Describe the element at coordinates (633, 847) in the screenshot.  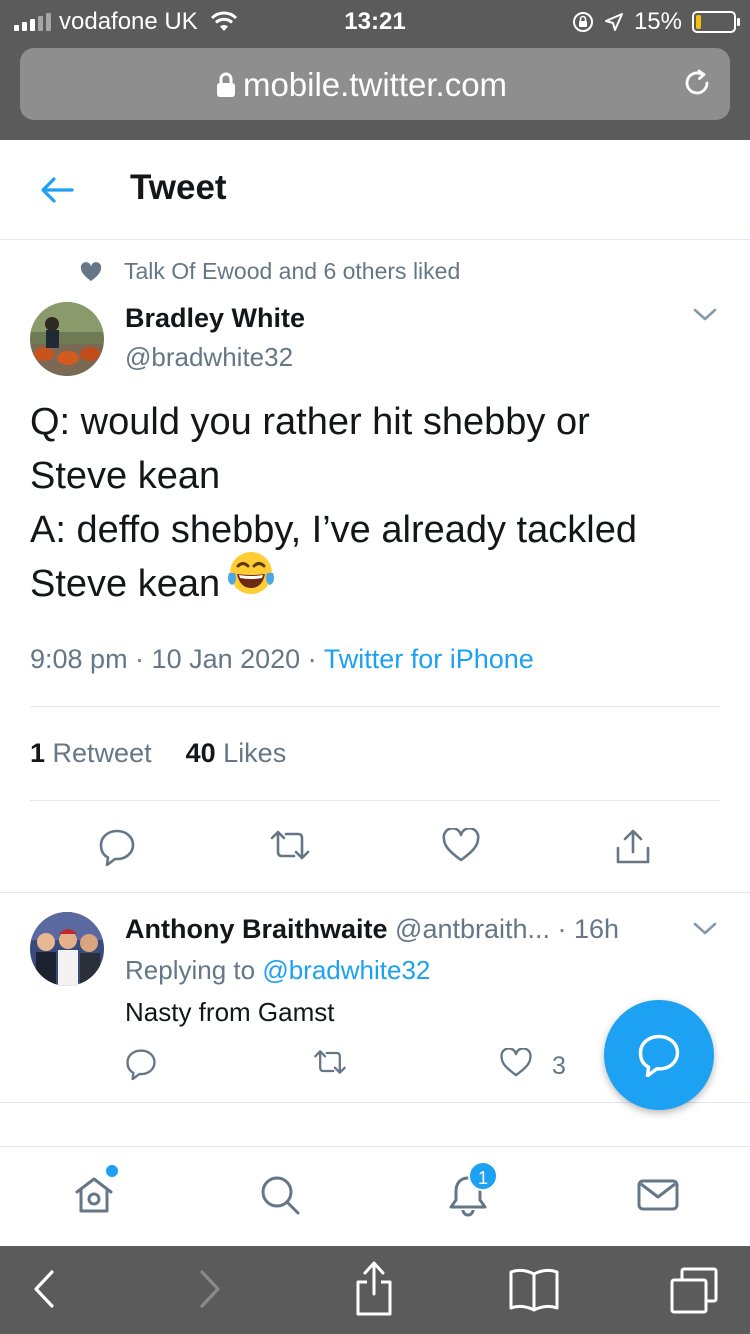
I see `share-icon` at that location.